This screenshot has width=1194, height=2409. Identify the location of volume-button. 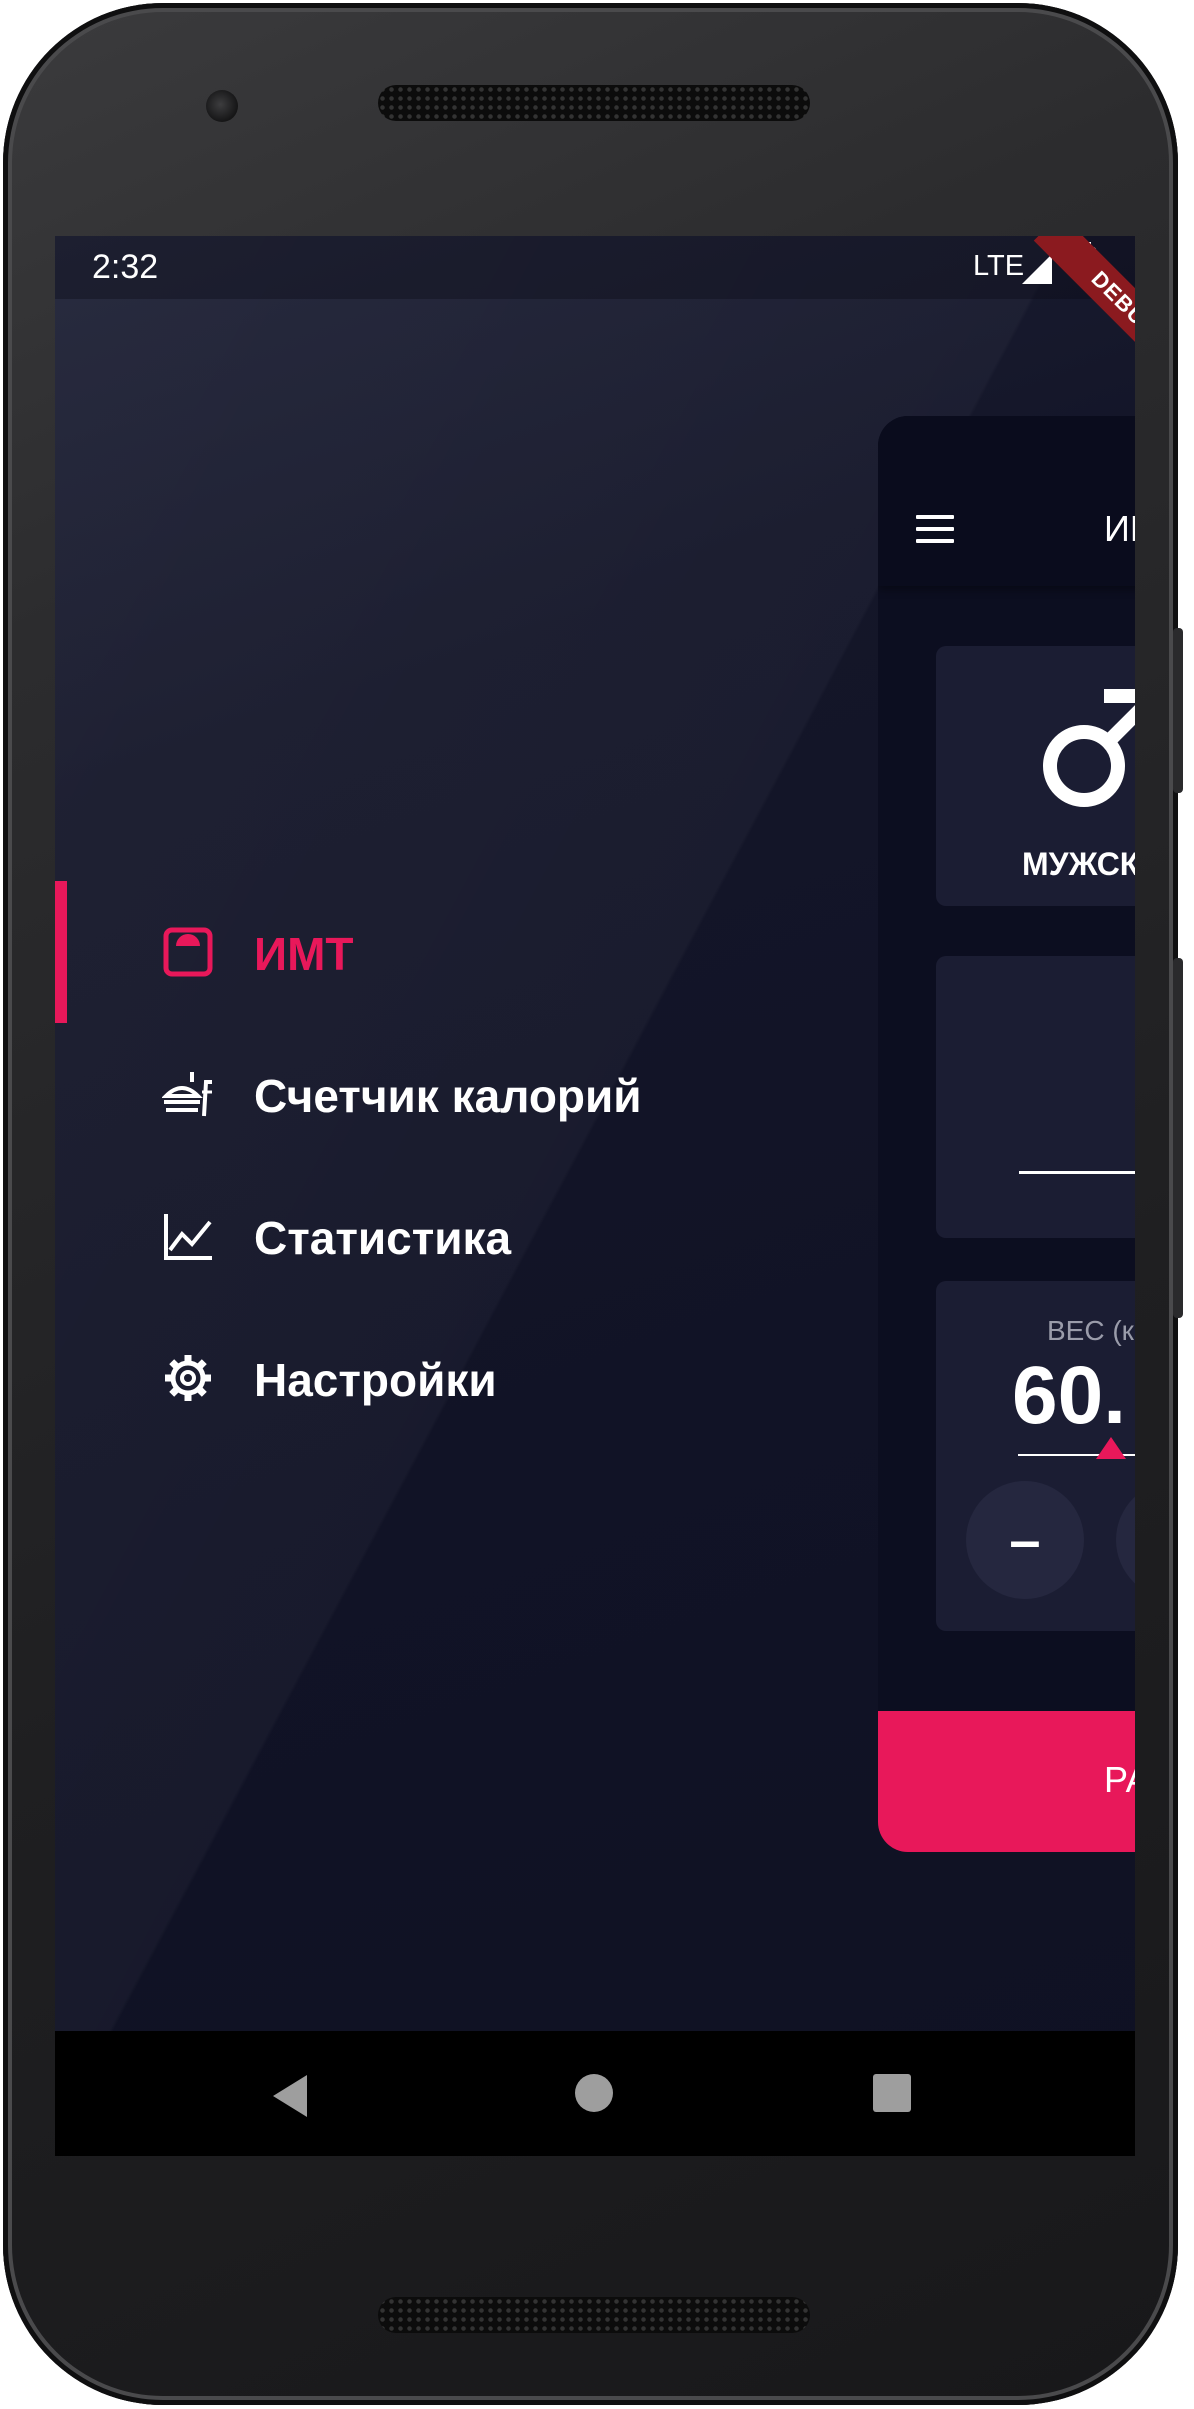
(1178, 710).